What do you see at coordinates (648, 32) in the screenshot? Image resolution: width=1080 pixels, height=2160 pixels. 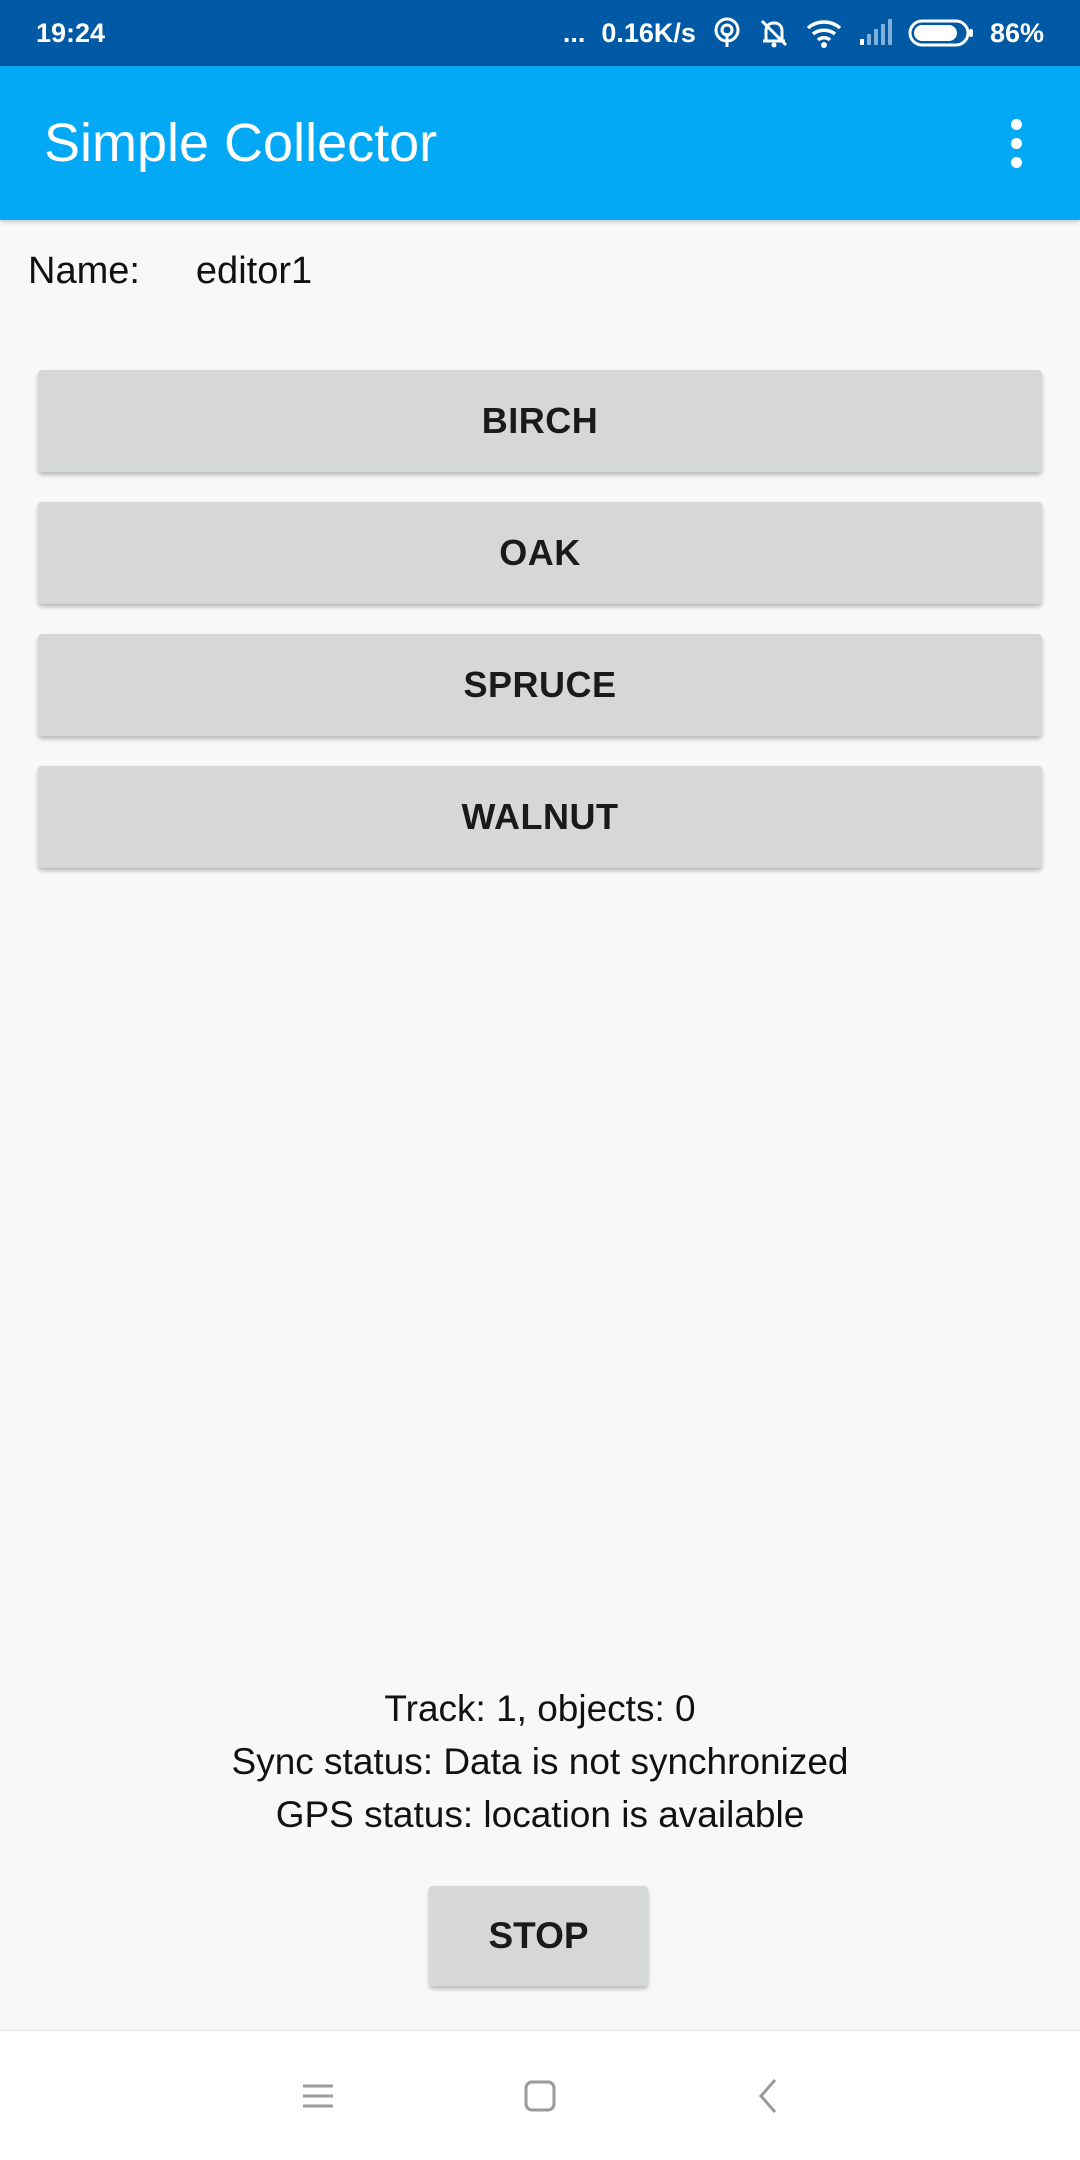 I see `network-speed: 0.16K/s` at bounding box center [648, 32].